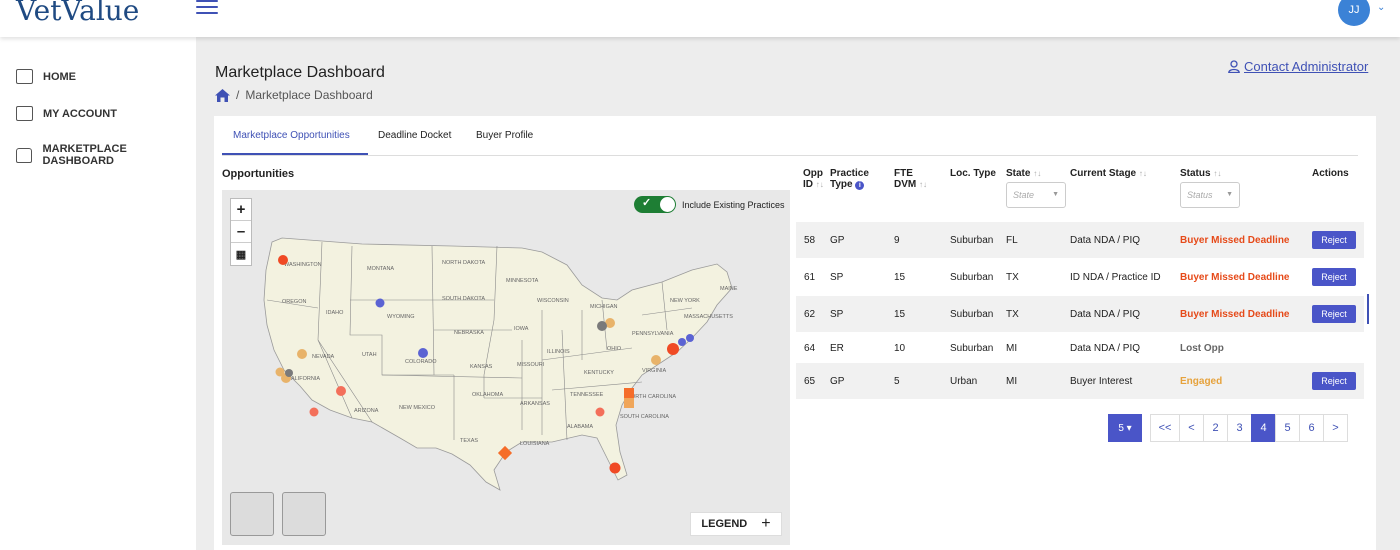  Describe the element at coordinates (1165, 428) in the screenshot. I see `page-first-button: <<` at that location.